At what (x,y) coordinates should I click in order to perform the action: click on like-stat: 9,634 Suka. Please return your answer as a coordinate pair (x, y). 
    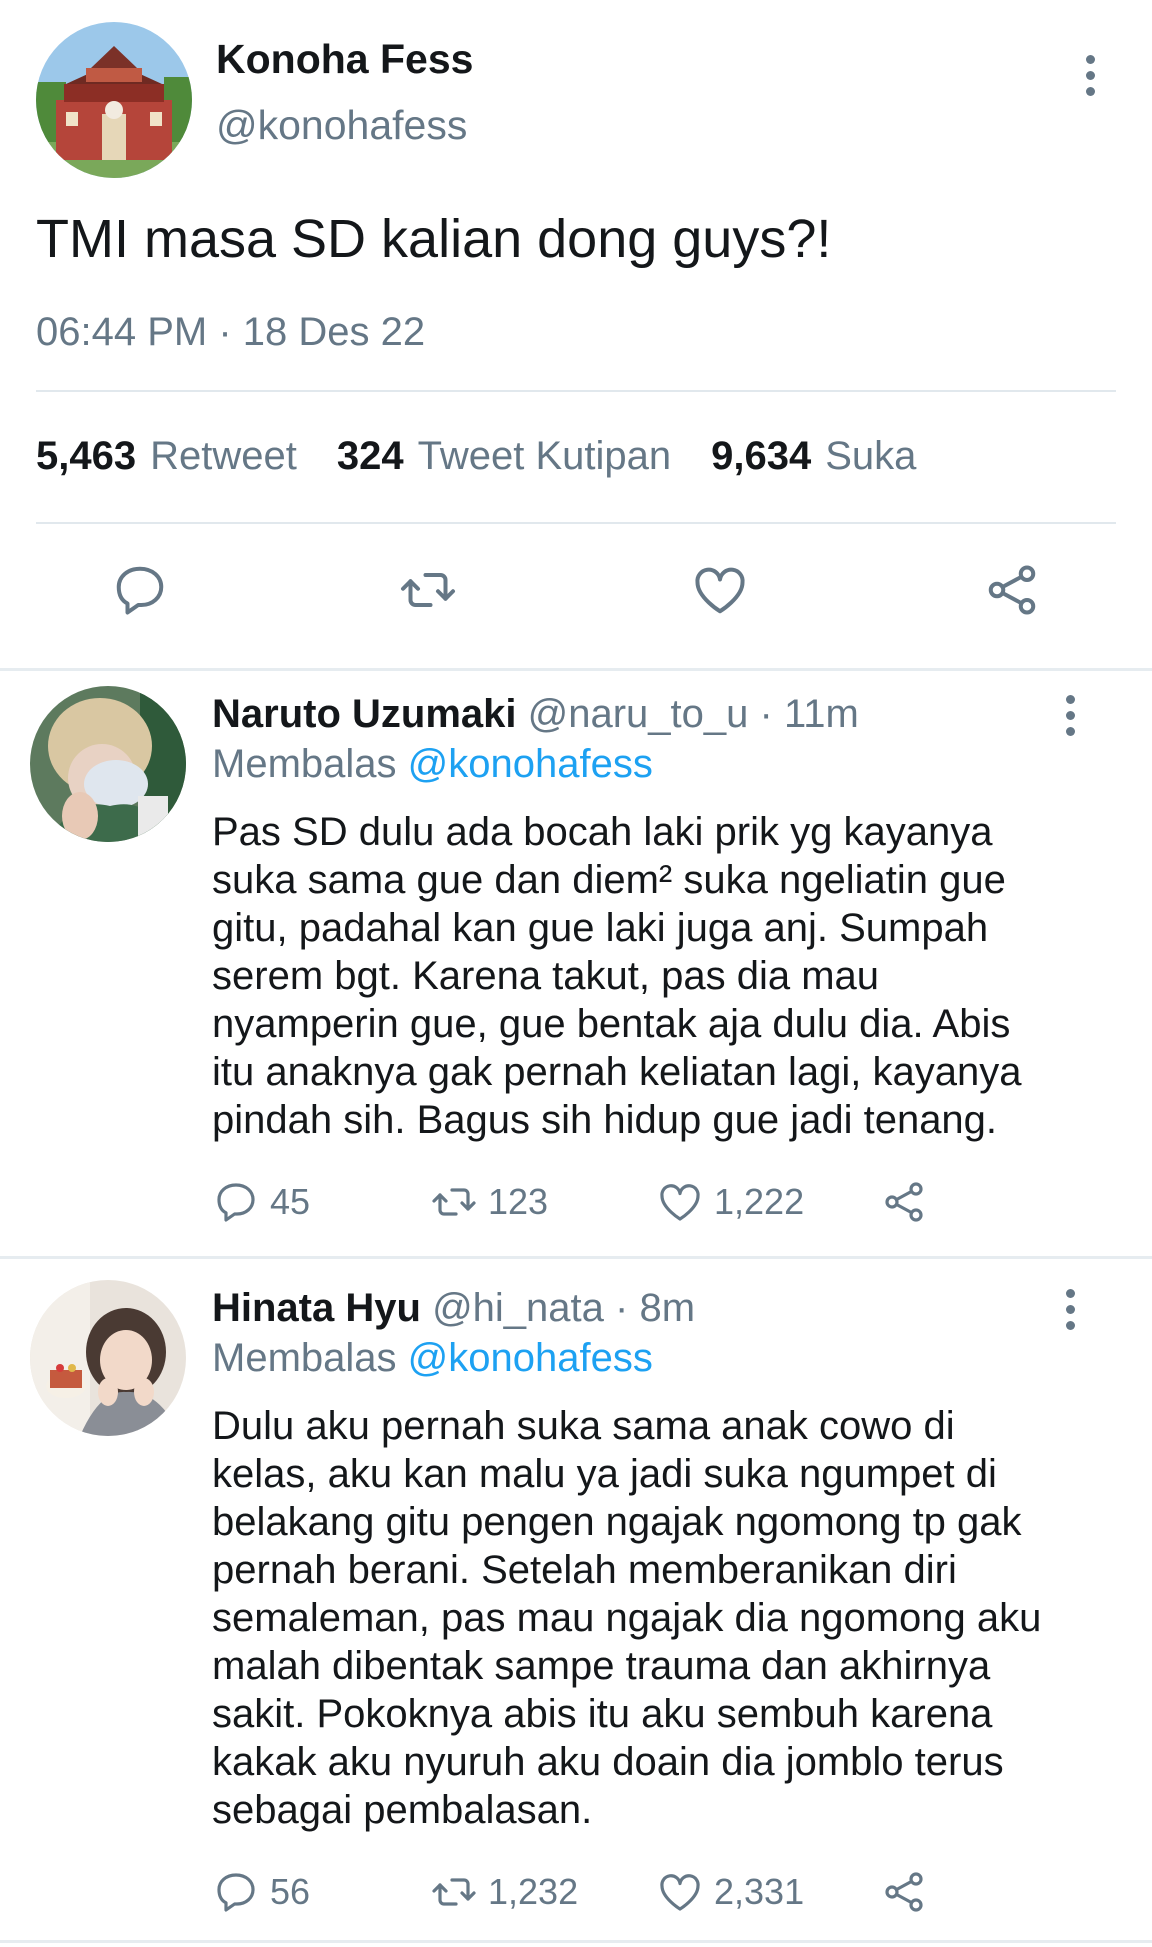
    Looking at the image, I should click on (813, 456).